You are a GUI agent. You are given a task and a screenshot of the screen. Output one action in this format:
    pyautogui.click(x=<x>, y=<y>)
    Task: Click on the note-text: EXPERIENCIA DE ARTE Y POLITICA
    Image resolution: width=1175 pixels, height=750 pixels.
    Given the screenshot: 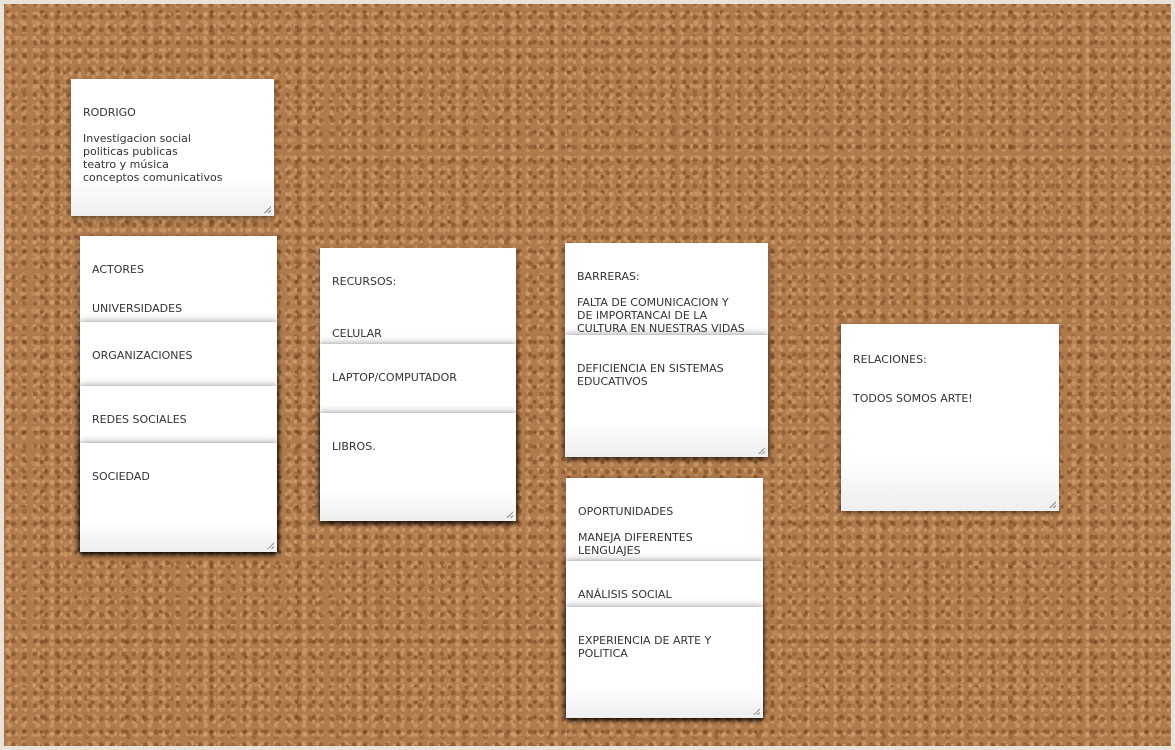 What is the action you would take?
    pyautogui.click(x=665, y=647)
    